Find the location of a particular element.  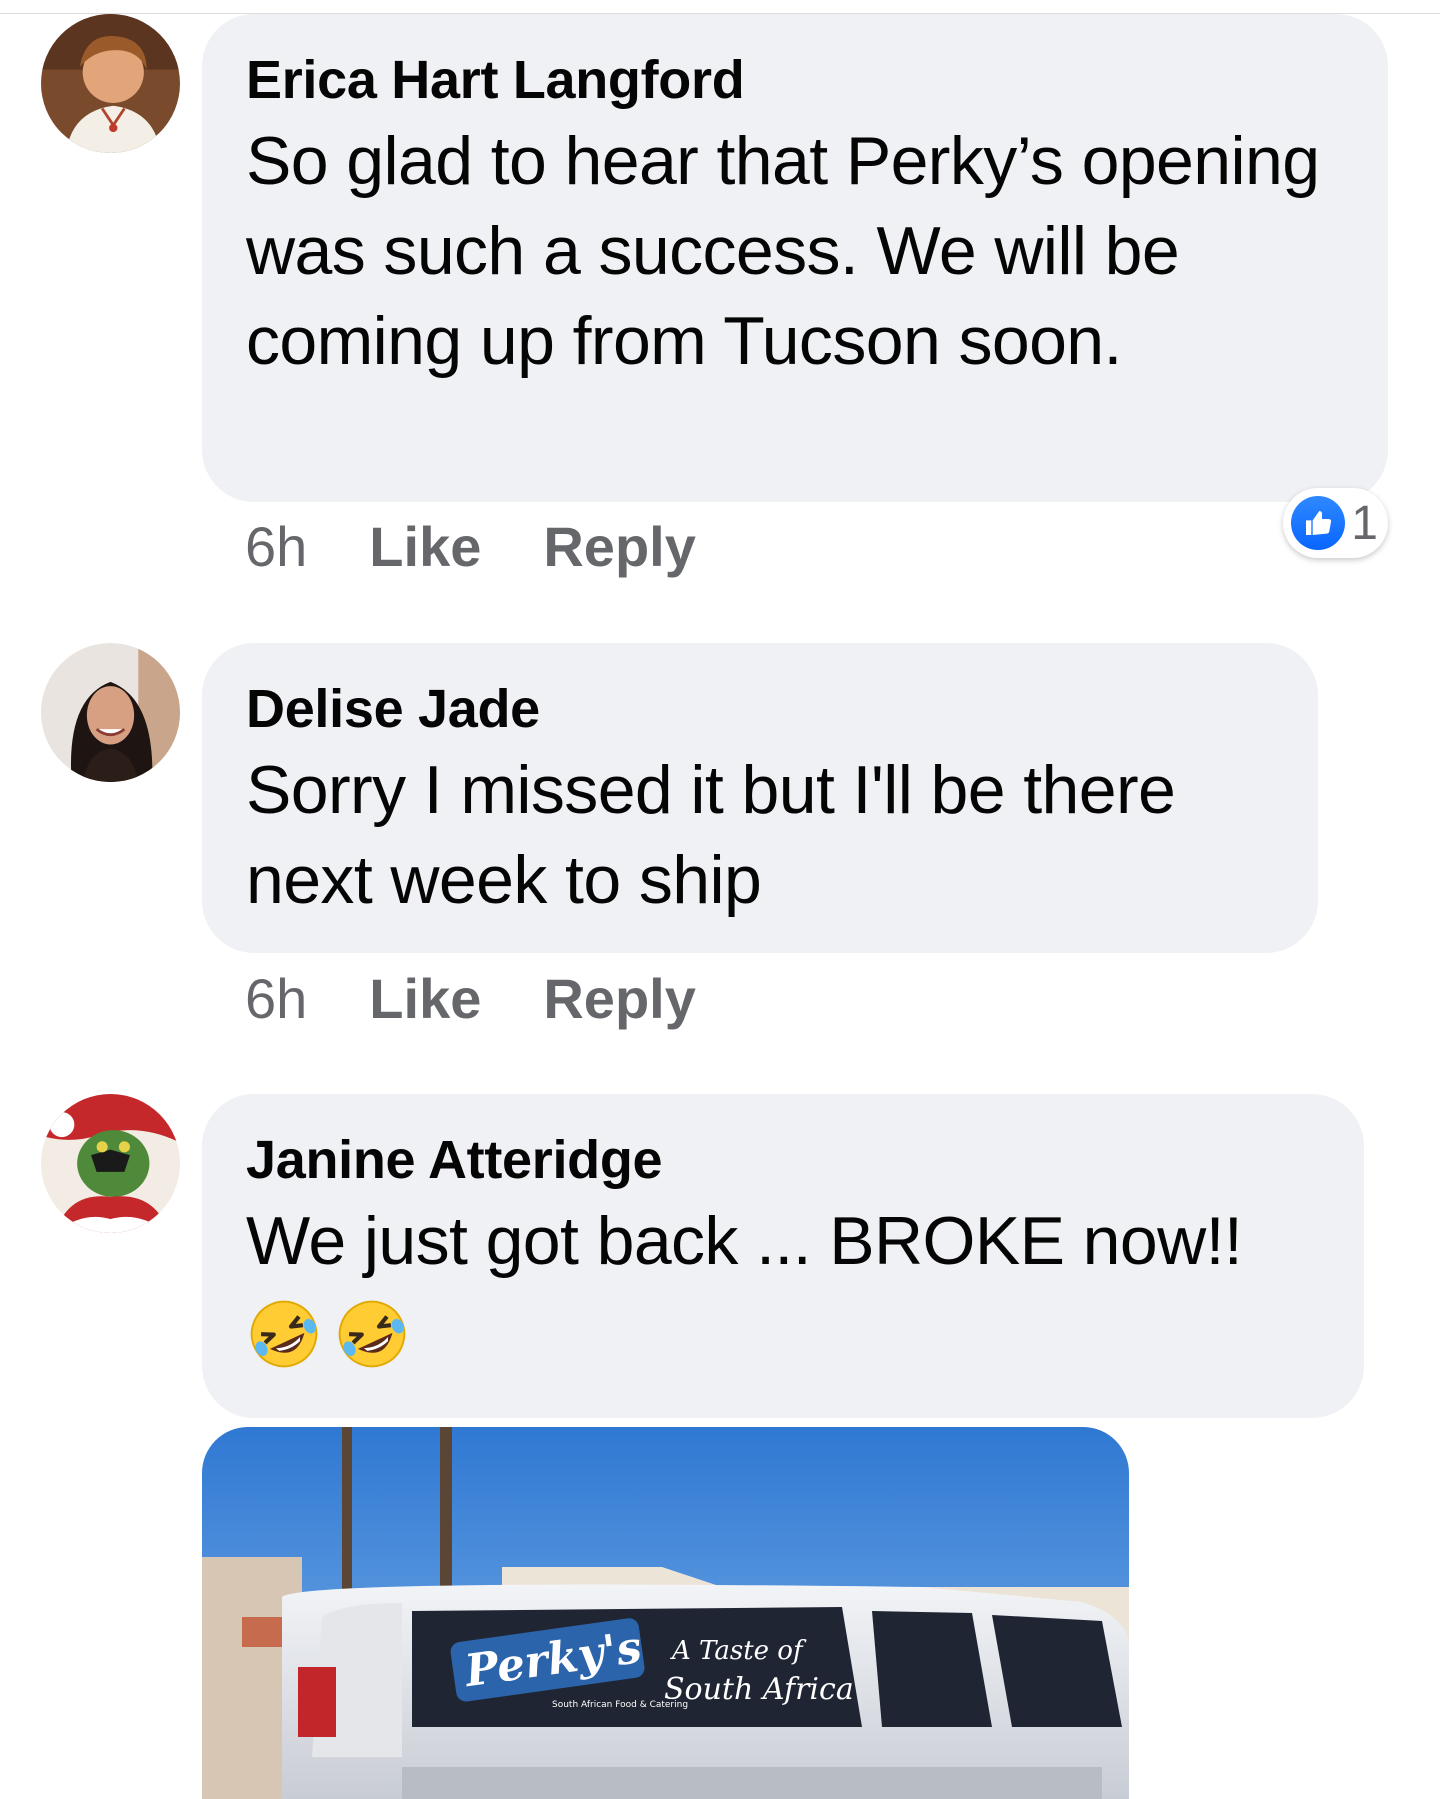

comment-text: We just got back ... BROKE now!! is located at coordinates (744, 1241).